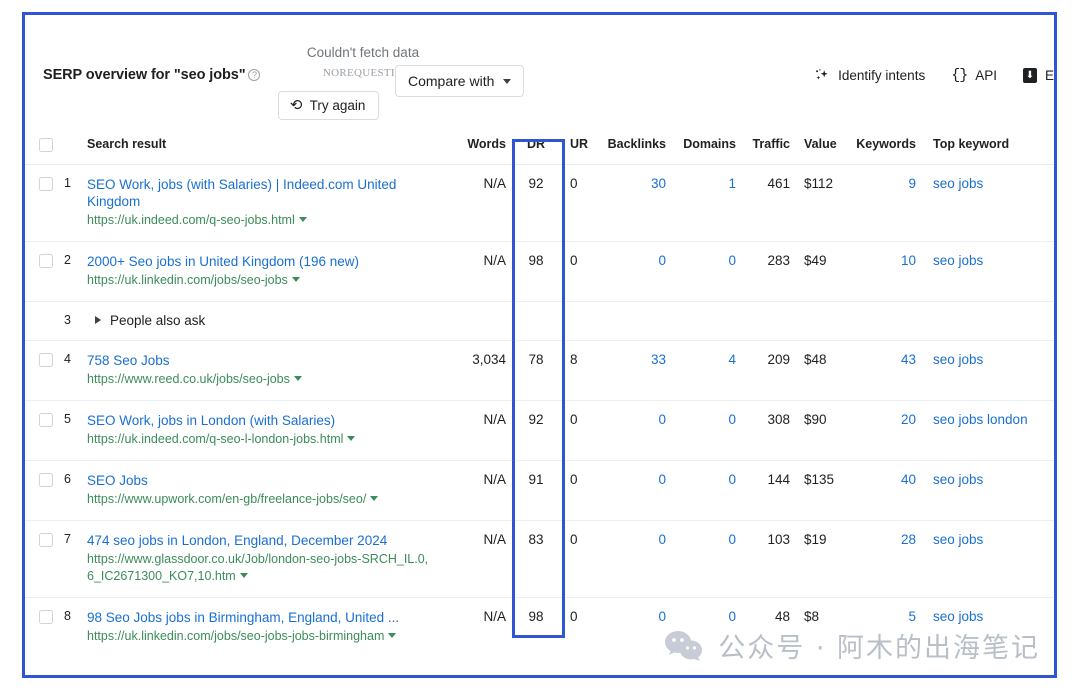 The width and height of the screenshot is (1080, 691). What do you see at coordinates (869, 76) in the screenshot?
I see `identify-intents-button: Identify intents` at bounding box center [869, 76].